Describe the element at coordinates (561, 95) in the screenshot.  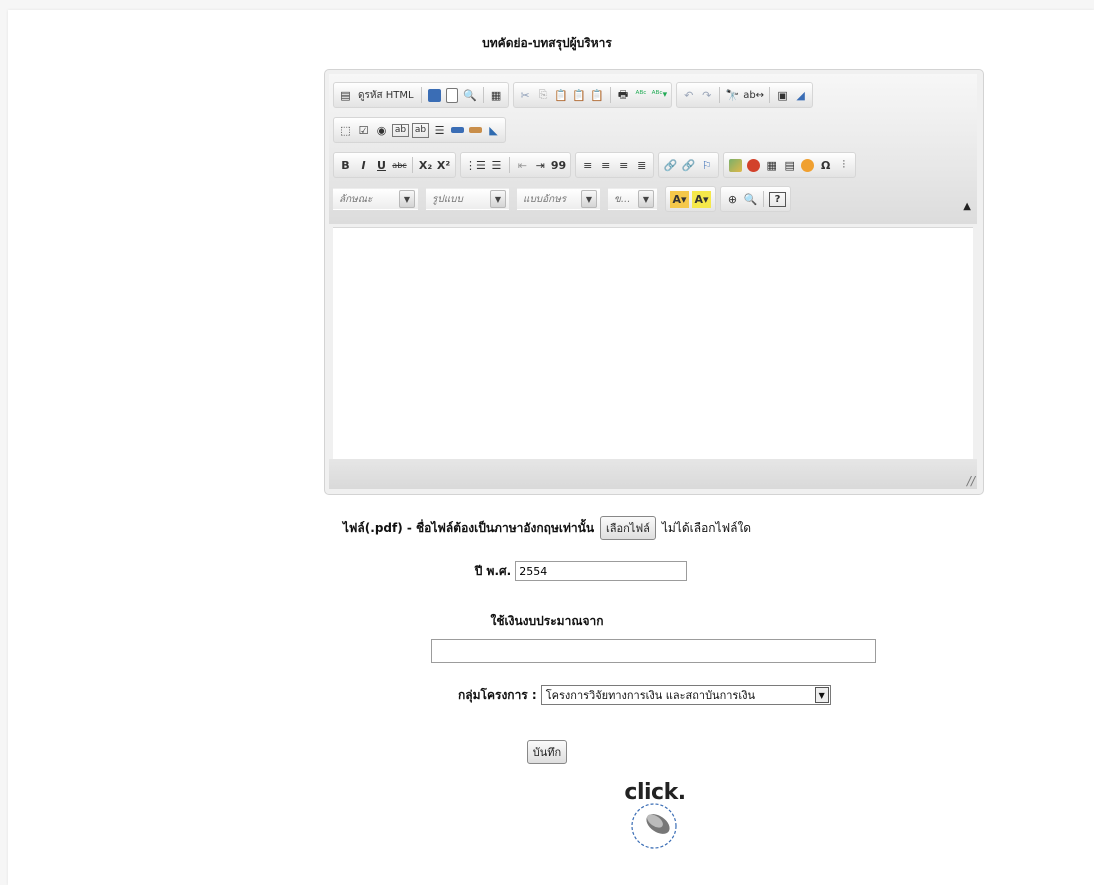
I see `paste-icon: 📋` at that location.